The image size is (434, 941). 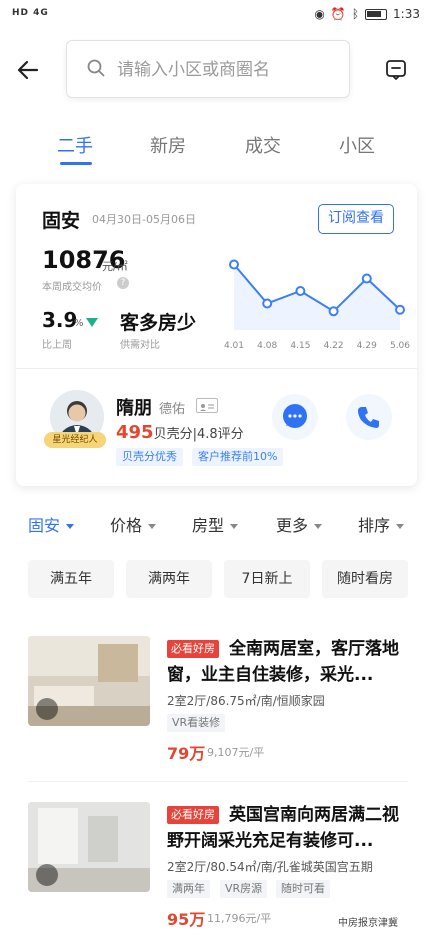 I want to click on message-icon, so click(x=396, y=70).